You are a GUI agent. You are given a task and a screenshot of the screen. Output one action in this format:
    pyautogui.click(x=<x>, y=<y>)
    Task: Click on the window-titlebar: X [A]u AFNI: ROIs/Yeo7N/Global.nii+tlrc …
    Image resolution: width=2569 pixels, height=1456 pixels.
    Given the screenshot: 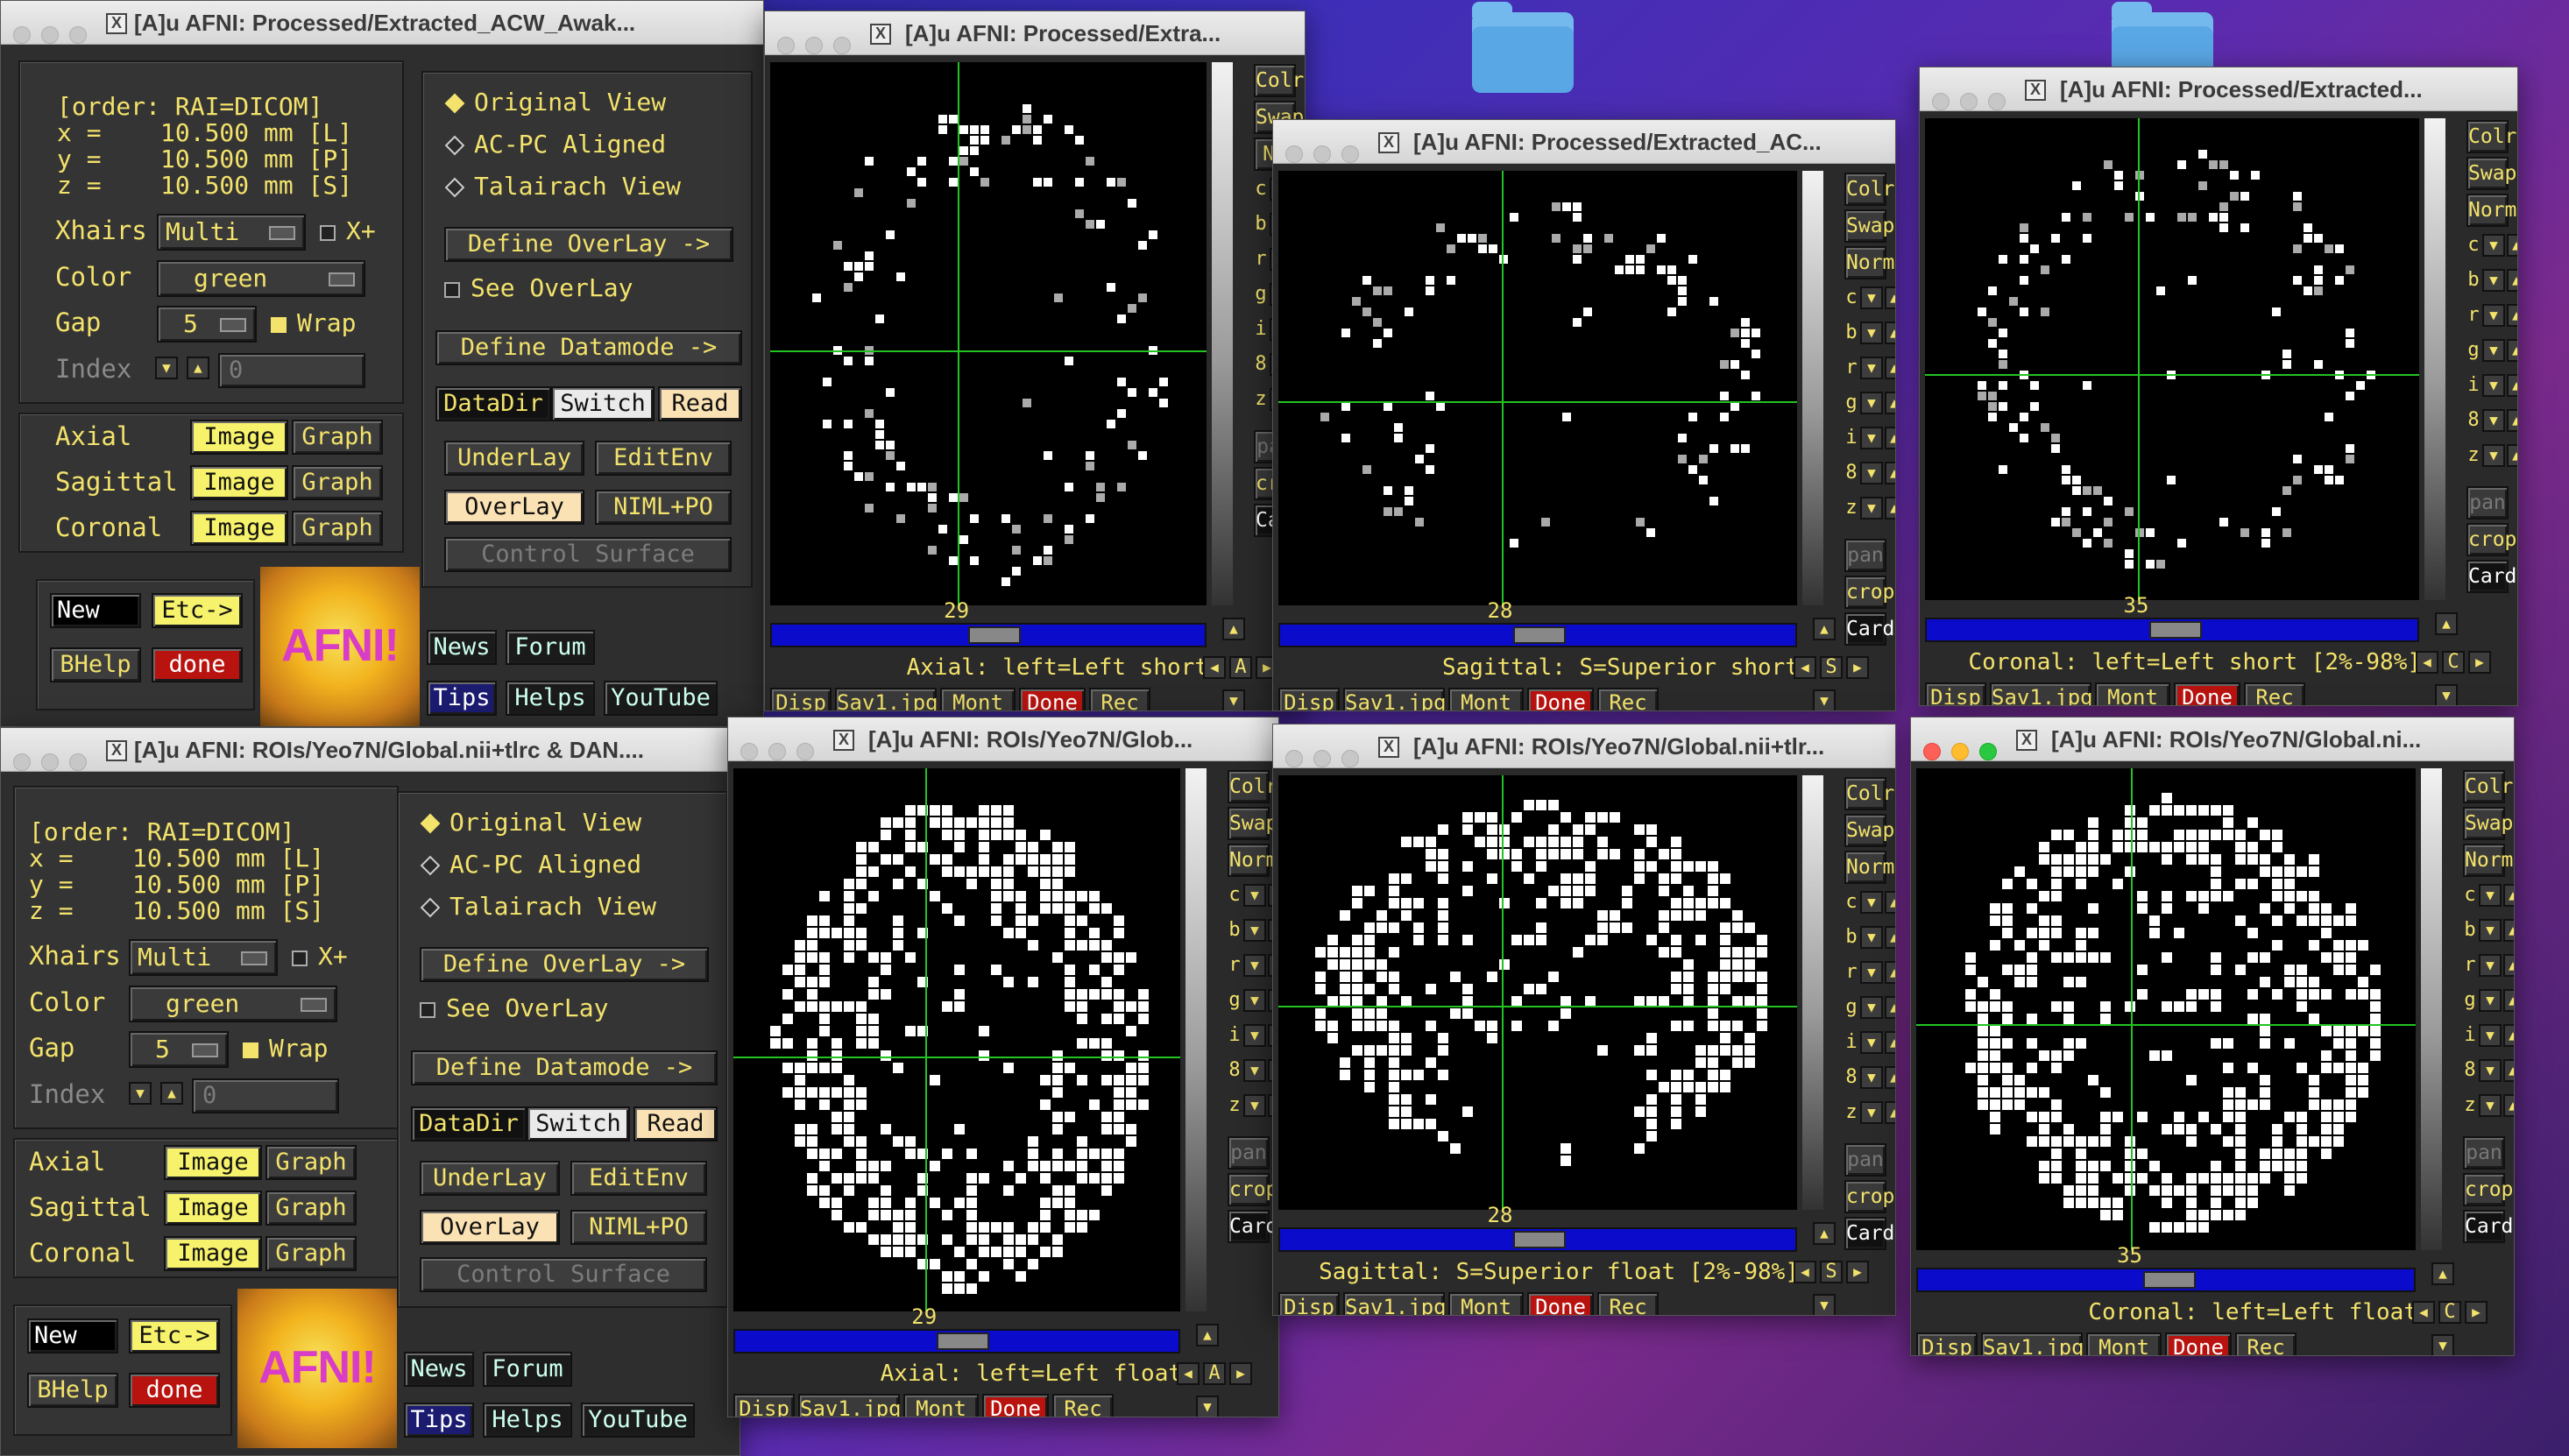 What is the action you would take?
    pyautogui.click(x=370, y=750)
    